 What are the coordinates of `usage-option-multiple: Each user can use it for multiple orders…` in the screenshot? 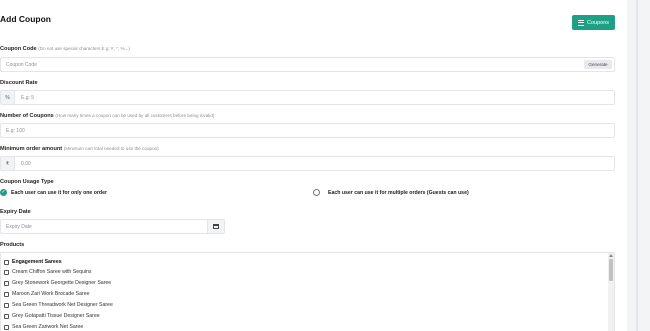 It's located at (391, 192).